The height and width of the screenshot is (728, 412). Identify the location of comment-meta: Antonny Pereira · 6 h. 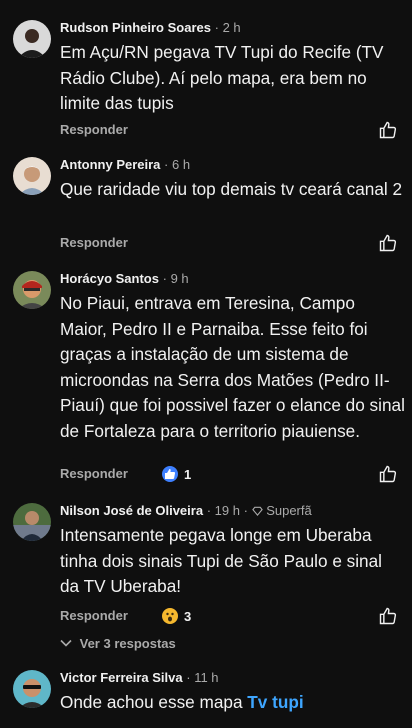
(125, 165).